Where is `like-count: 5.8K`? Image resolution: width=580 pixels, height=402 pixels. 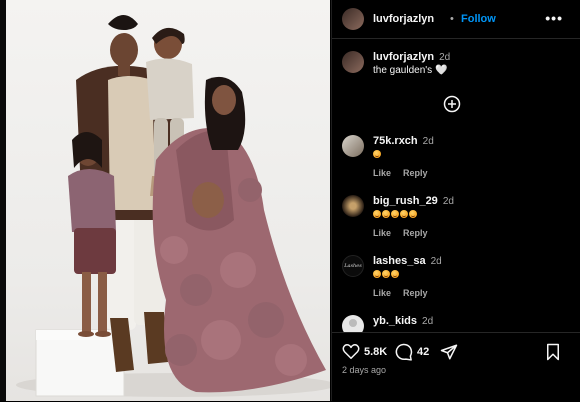 like-count: 5.8K is located at coordinates (375, 352).